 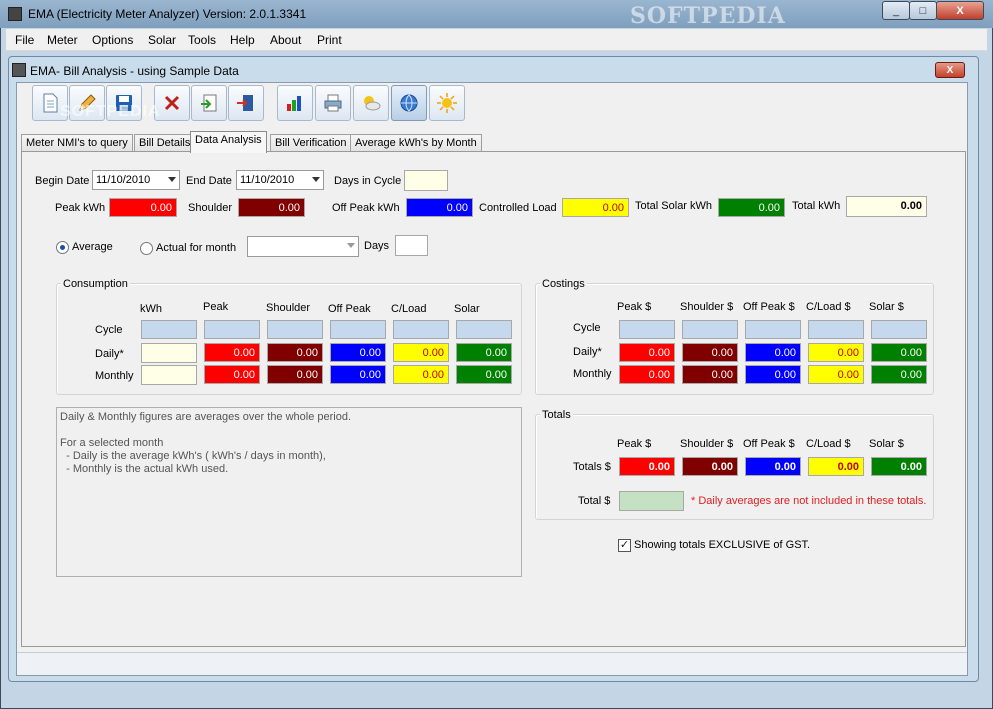 What do you see at coordinates (15, 14) in the screenshot?
I see `app-icon` at bounding box center [15, 14].